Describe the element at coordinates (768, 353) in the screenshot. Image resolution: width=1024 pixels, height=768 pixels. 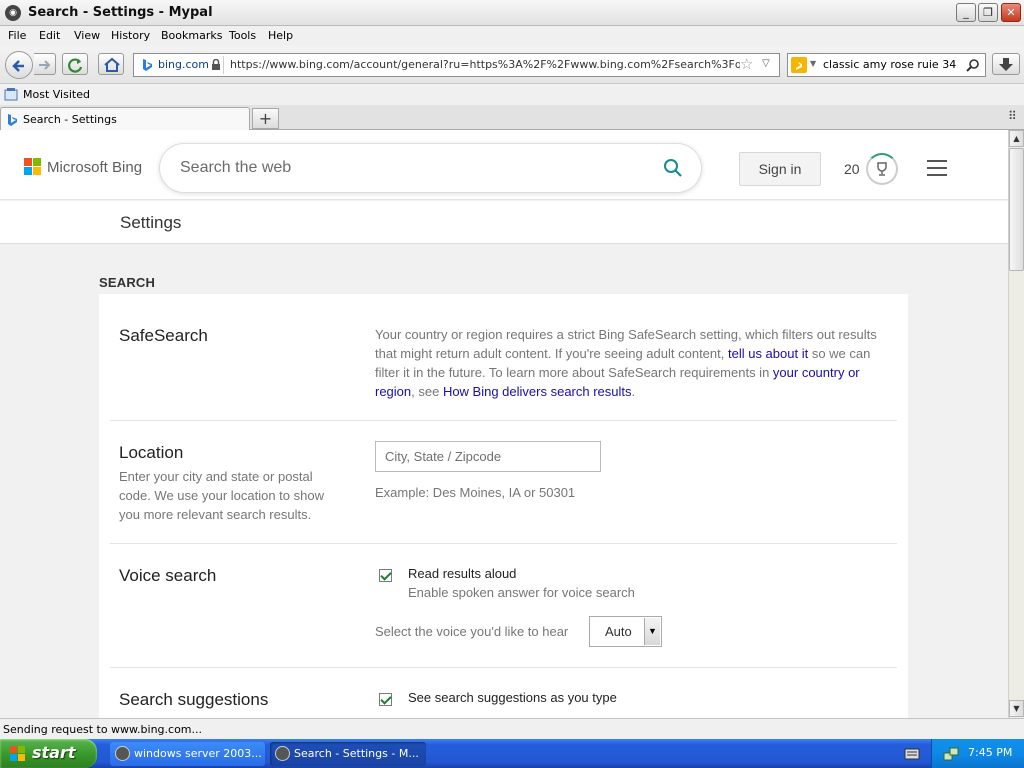
I see `tell-us-link: tell us about it` at that location.